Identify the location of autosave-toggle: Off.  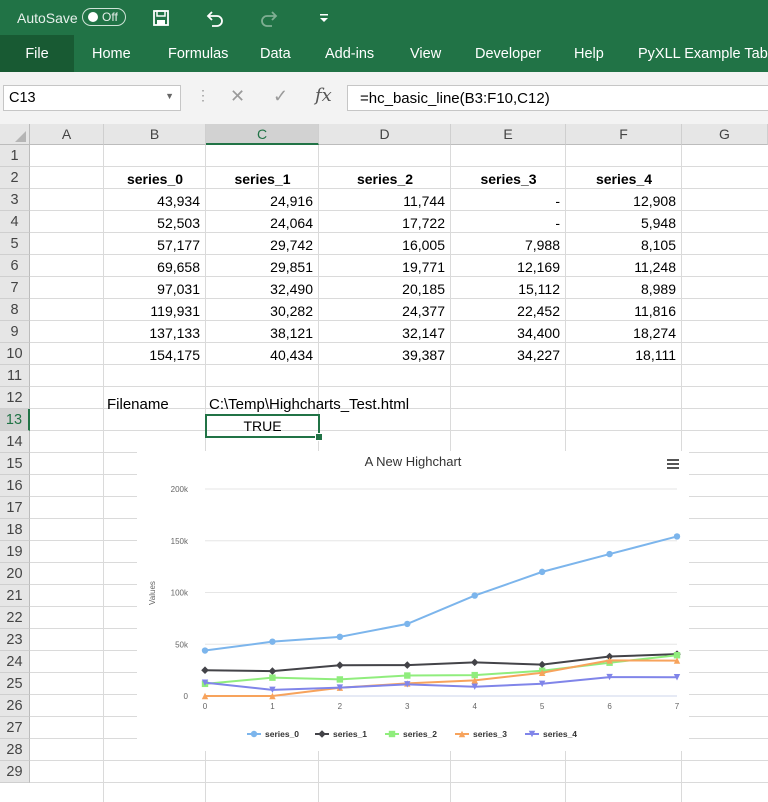
(104, 17).